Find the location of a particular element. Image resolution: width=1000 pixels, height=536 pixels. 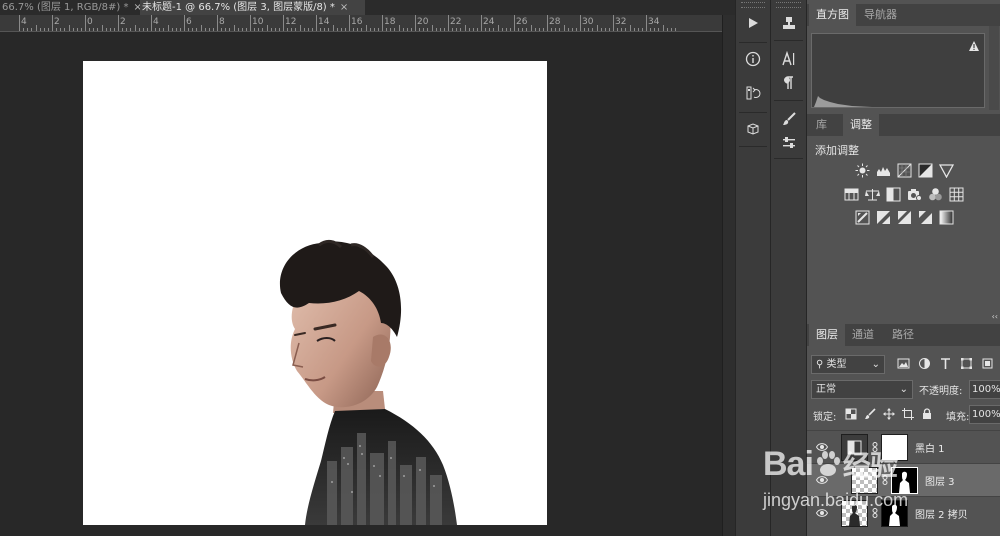

filter-type-icon is located at coordinates (945, 363).